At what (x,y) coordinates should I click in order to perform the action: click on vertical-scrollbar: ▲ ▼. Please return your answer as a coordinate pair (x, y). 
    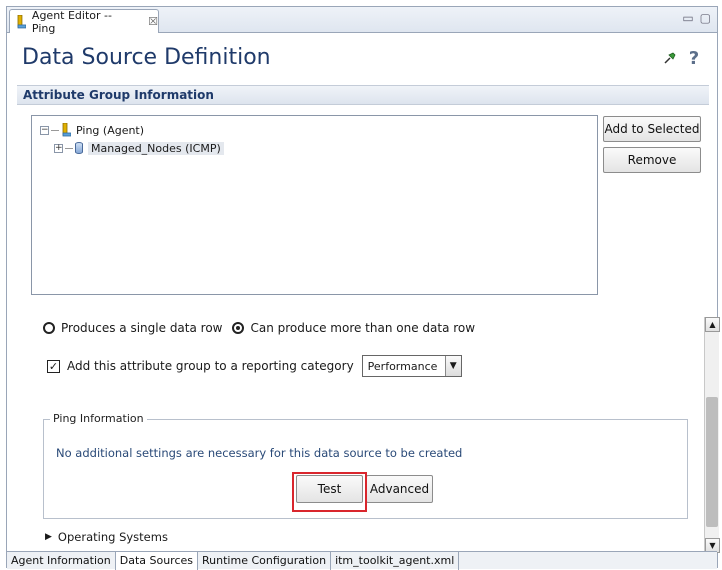
    Looking at the image, I should click on (712, 435).